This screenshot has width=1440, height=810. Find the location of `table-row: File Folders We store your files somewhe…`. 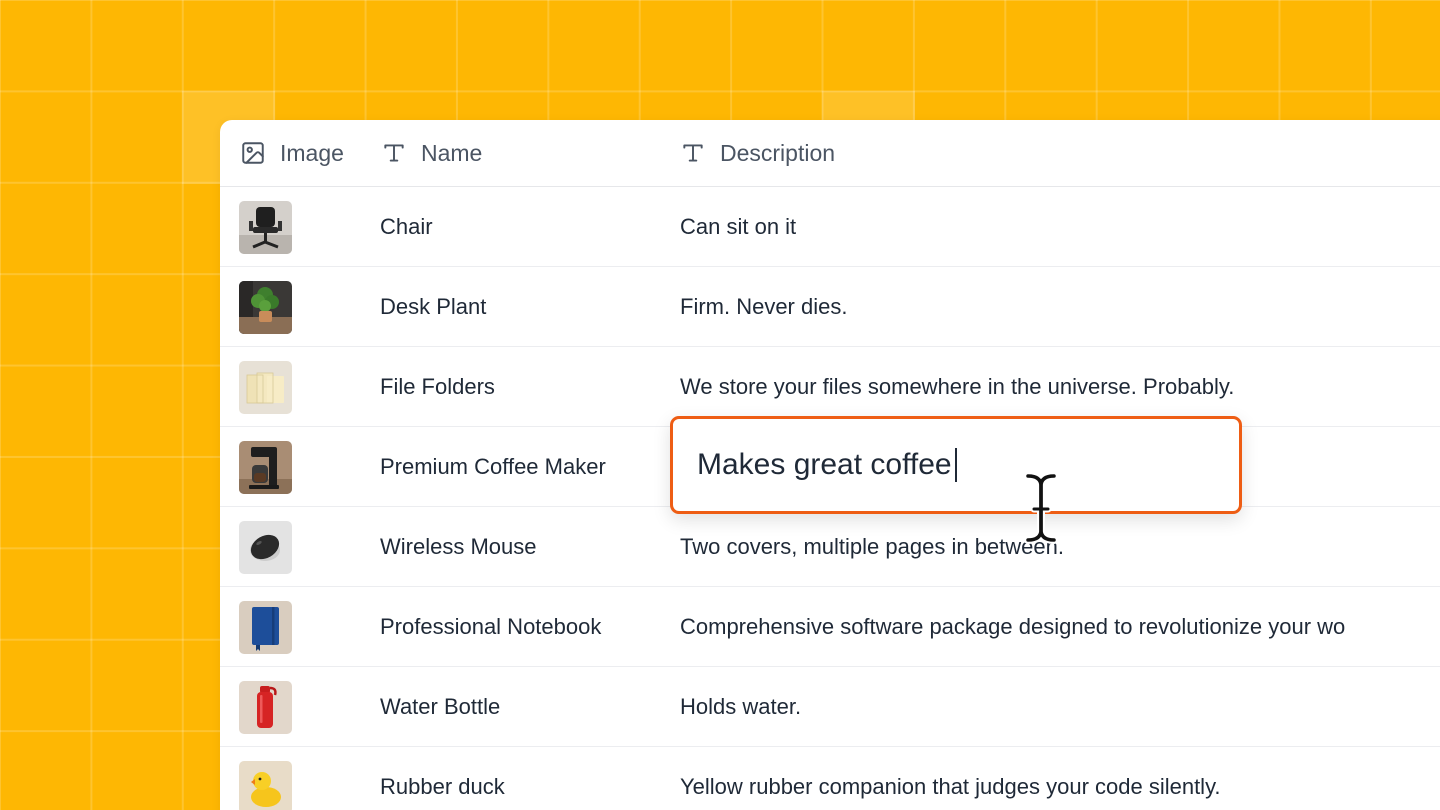

table-row: File Folders We store your files somewhe… is located at coordinates (830, 387).